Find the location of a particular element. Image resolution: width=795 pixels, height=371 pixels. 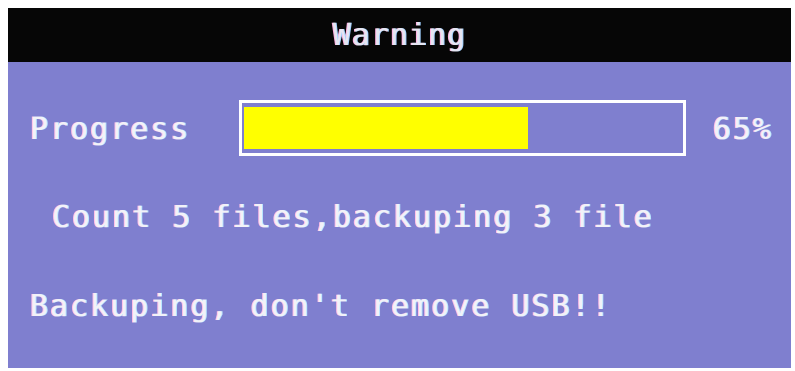

title-bar: Warning is located at coordinates (399, 35).